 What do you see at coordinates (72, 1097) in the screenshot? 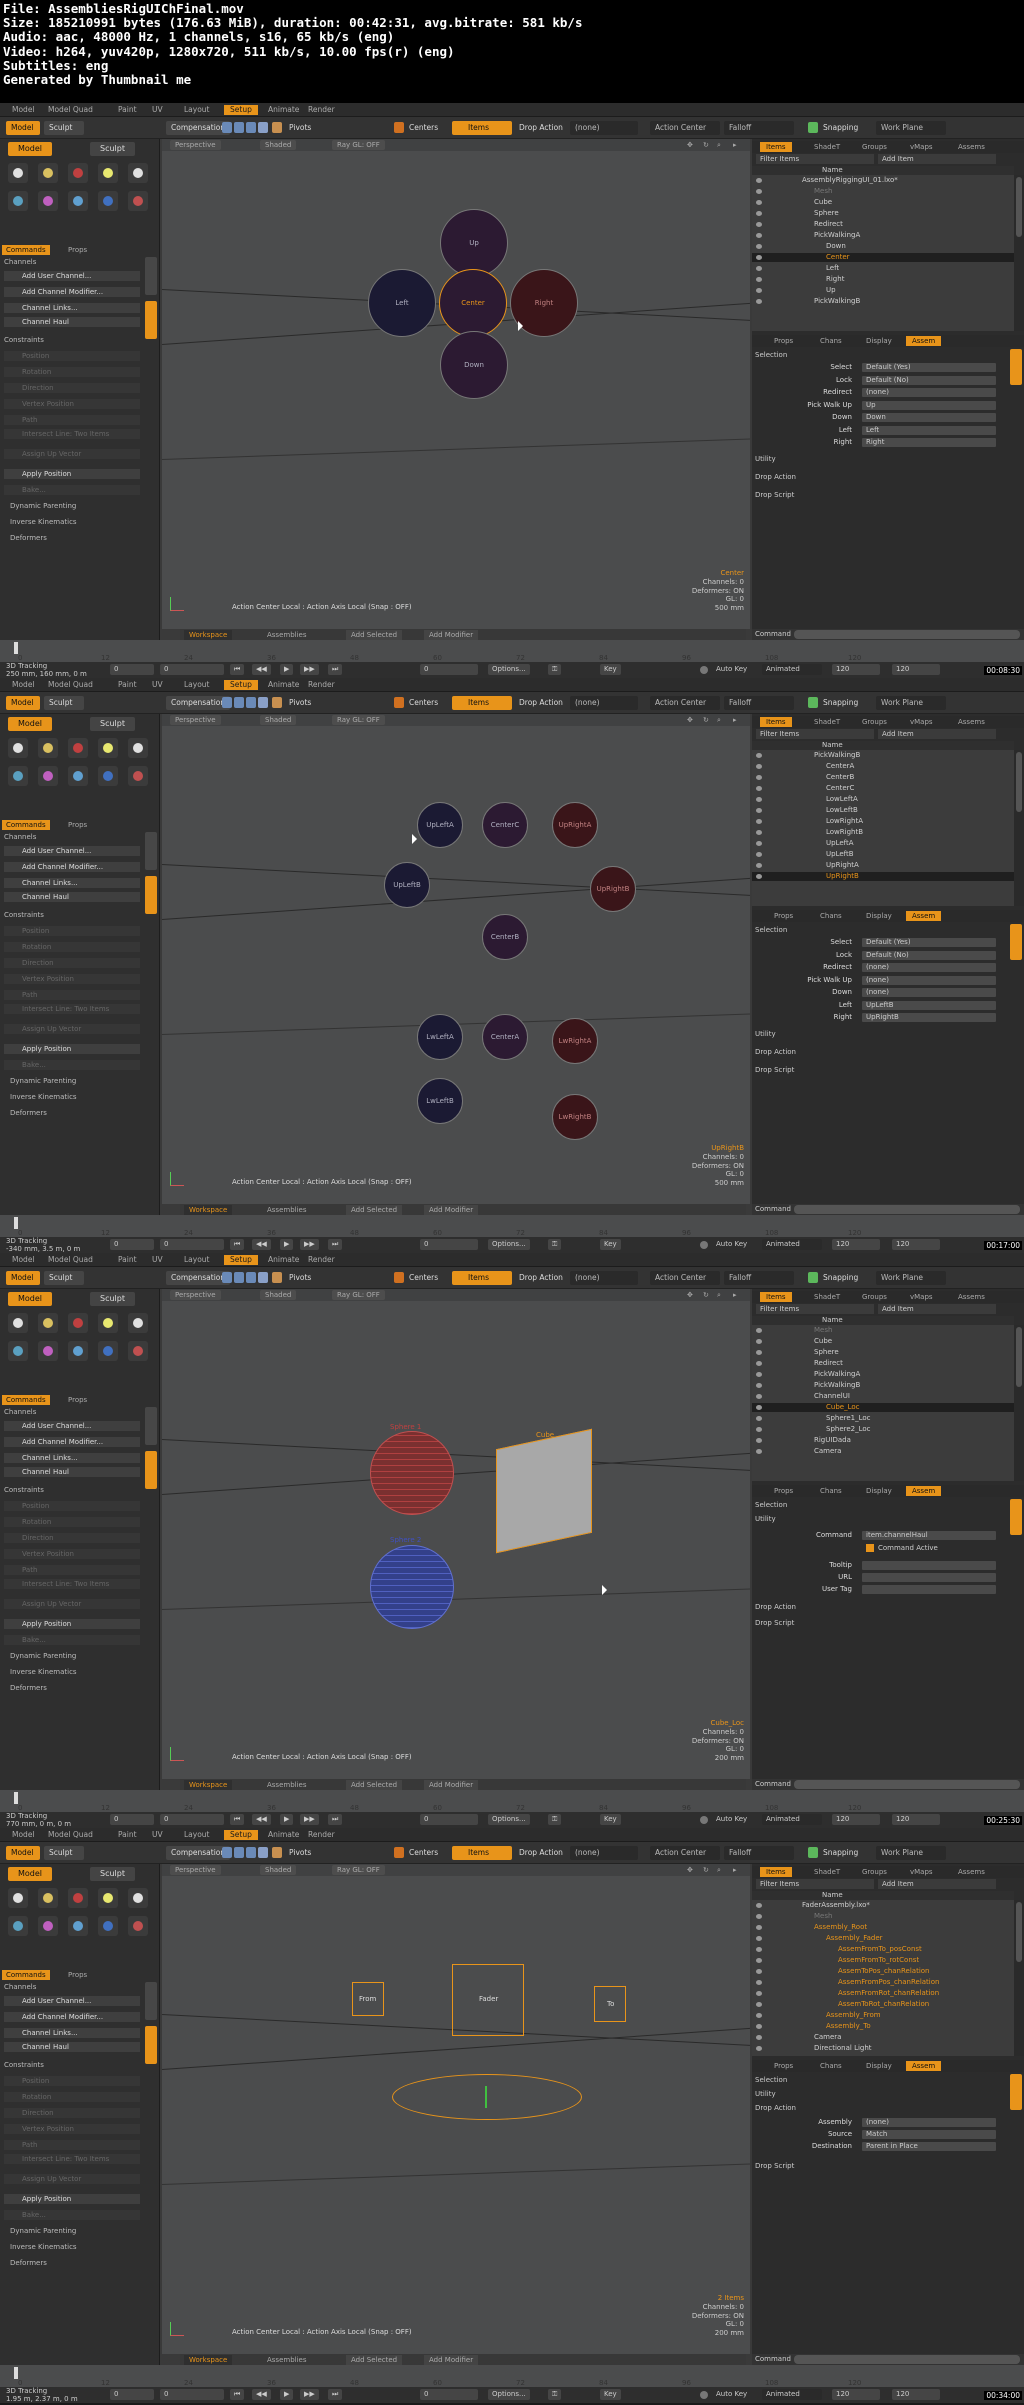
I see `command-inverse-kinematics: Inverse Kinematics` at bounding box center [72, 1097].